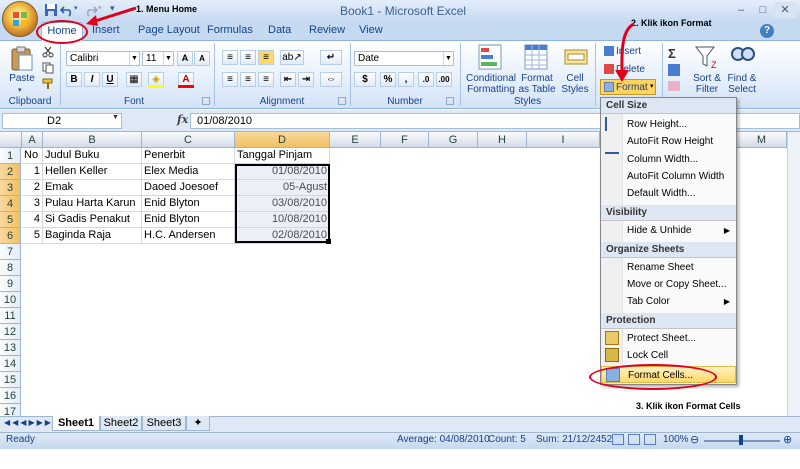  What do you see at coordinates (793, 274) in the screenshot?
I see `vertical-scrollbar` at bounding box center [793, 274].